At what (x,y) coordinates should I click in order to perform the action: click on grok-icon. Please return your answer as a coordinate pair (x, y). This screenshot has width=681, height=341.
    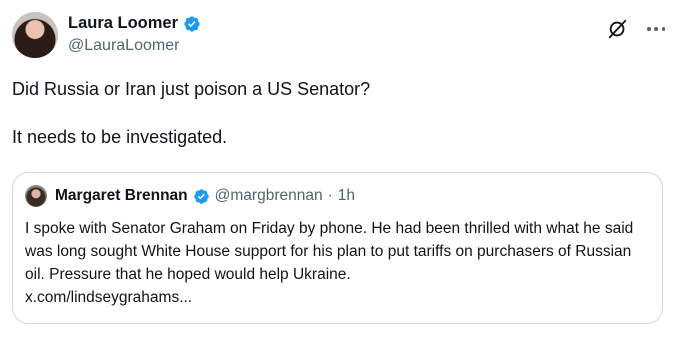
    Looking at the image, I should click on (618, 29).